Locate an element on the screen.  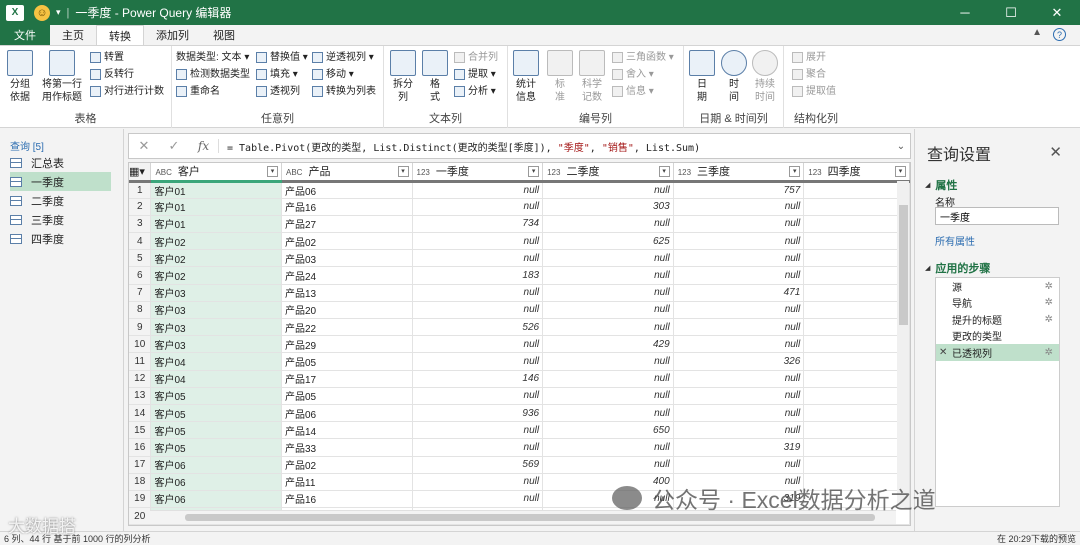
table-row: 5 客户02 产品03 null null null is located at coordinates (519, 258).